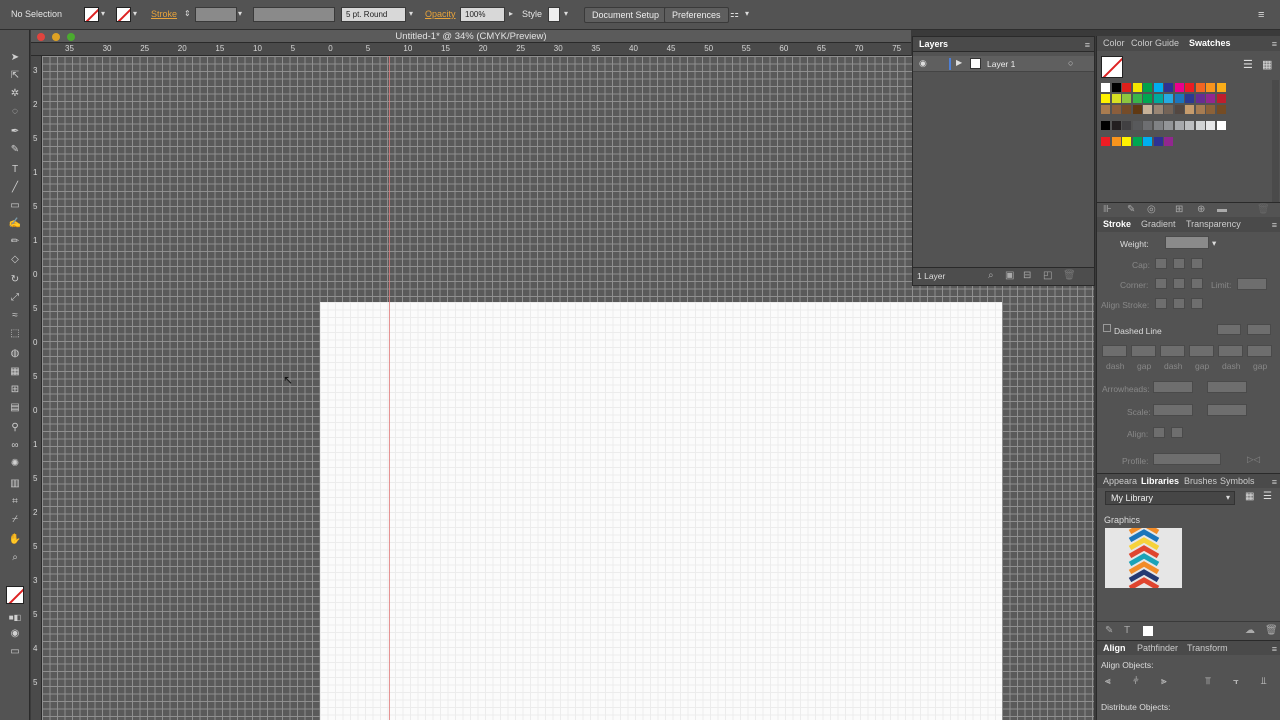 This screenshot has width=1280, height=720. I want to click on stroke-label: Stroke, so click(164, 14).